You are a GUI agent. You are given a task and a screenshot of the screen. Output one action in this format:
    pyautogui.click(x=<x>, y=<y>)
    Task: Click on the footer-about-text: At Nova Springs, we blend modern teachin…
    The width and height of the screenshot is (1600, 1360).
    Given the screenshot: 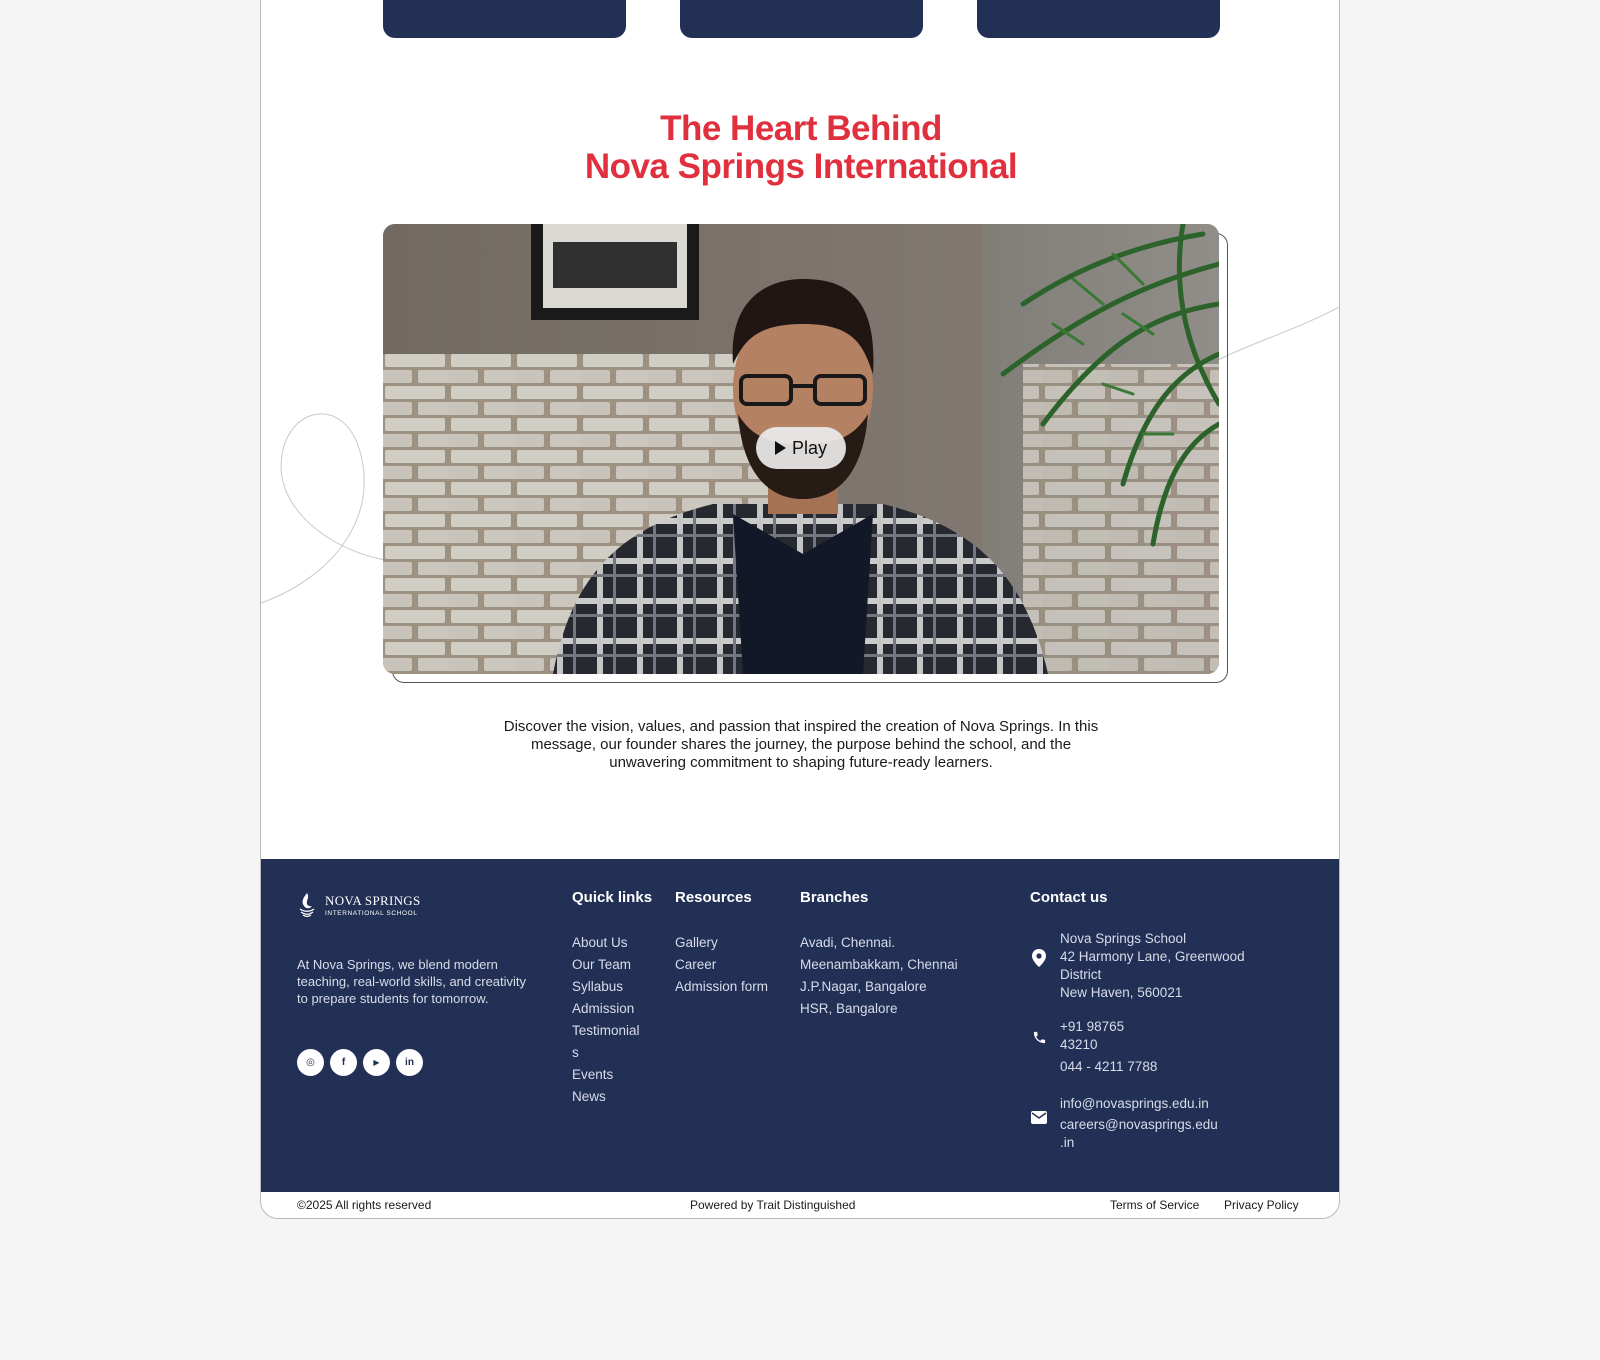 What is the action you would take?
    pyautogui.click(x=412, y=981)
    